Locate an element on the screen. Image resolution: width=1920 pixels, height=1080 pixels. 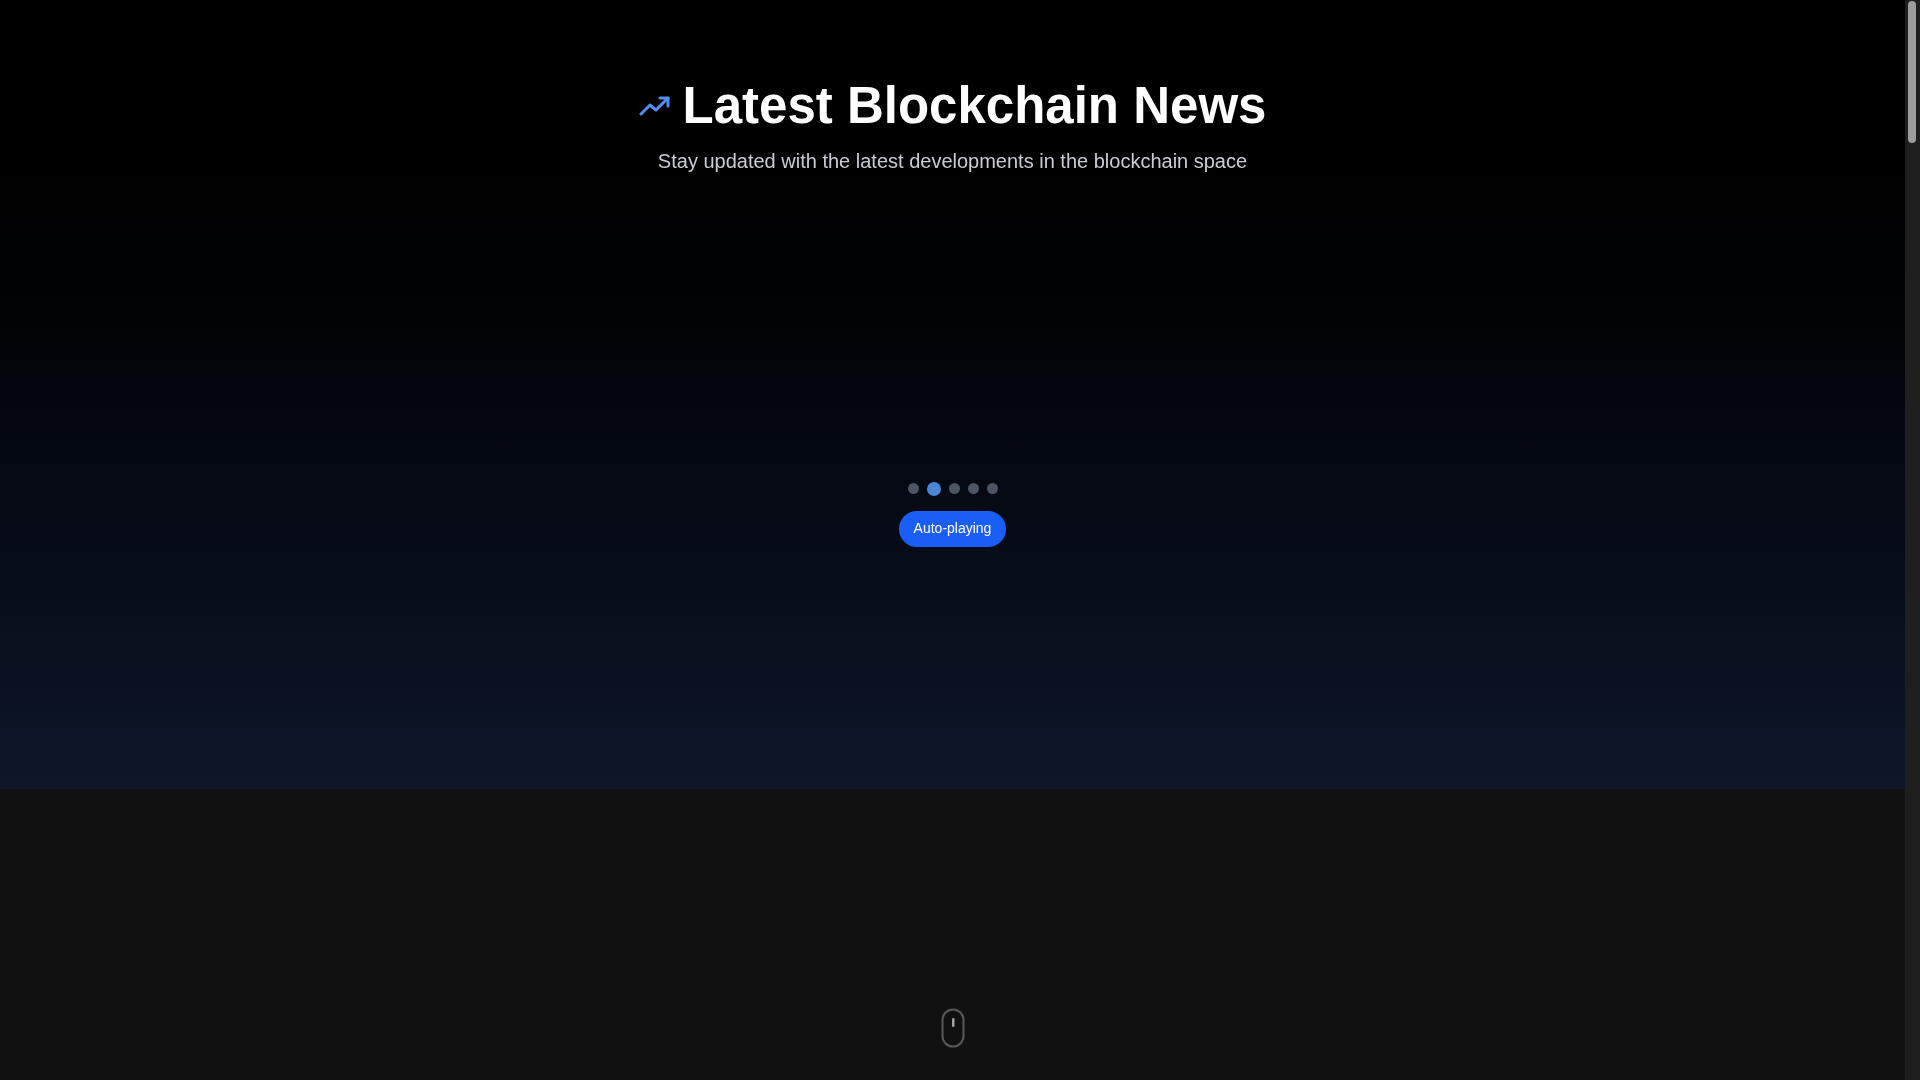
page-title: Latest Blockchain News is located at coordinates (974, 106).